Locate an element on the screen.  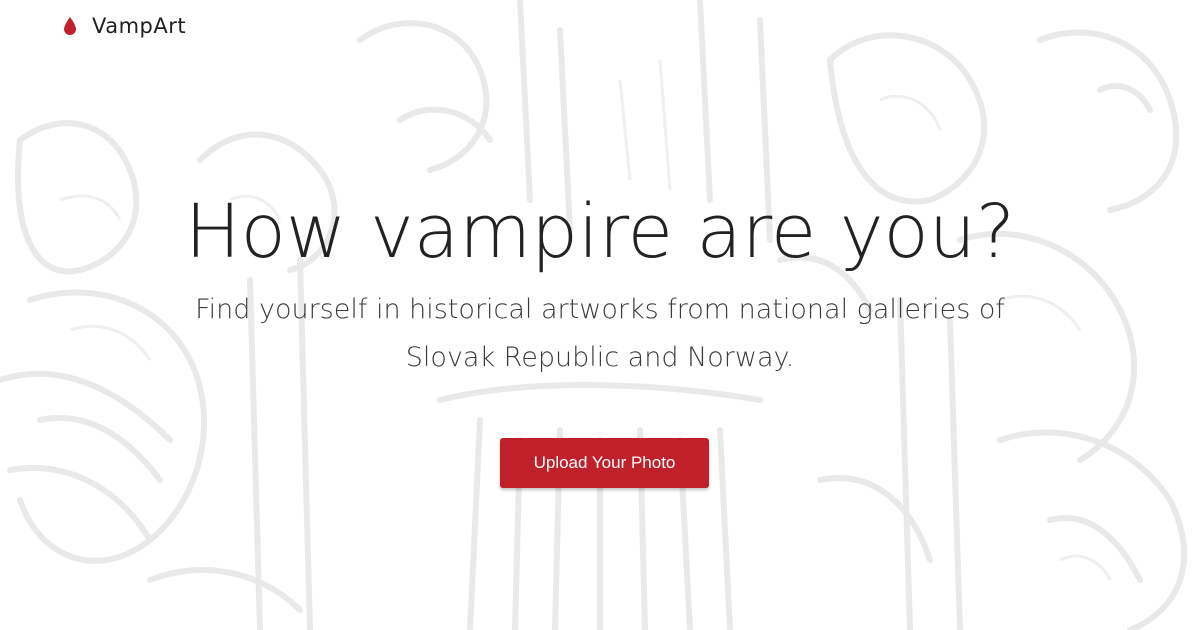
upload-photo-button: Upload Your Photo is located at coordinates (604, 463).